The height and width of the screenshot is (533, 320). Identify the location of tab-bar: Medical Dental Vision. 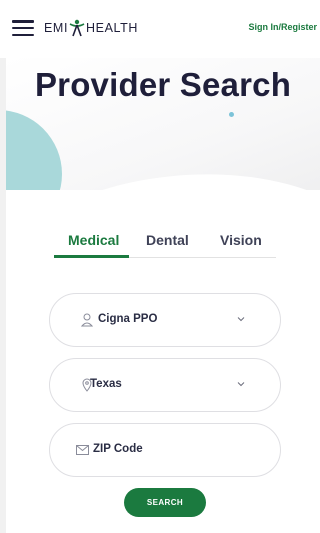
(165, 243).